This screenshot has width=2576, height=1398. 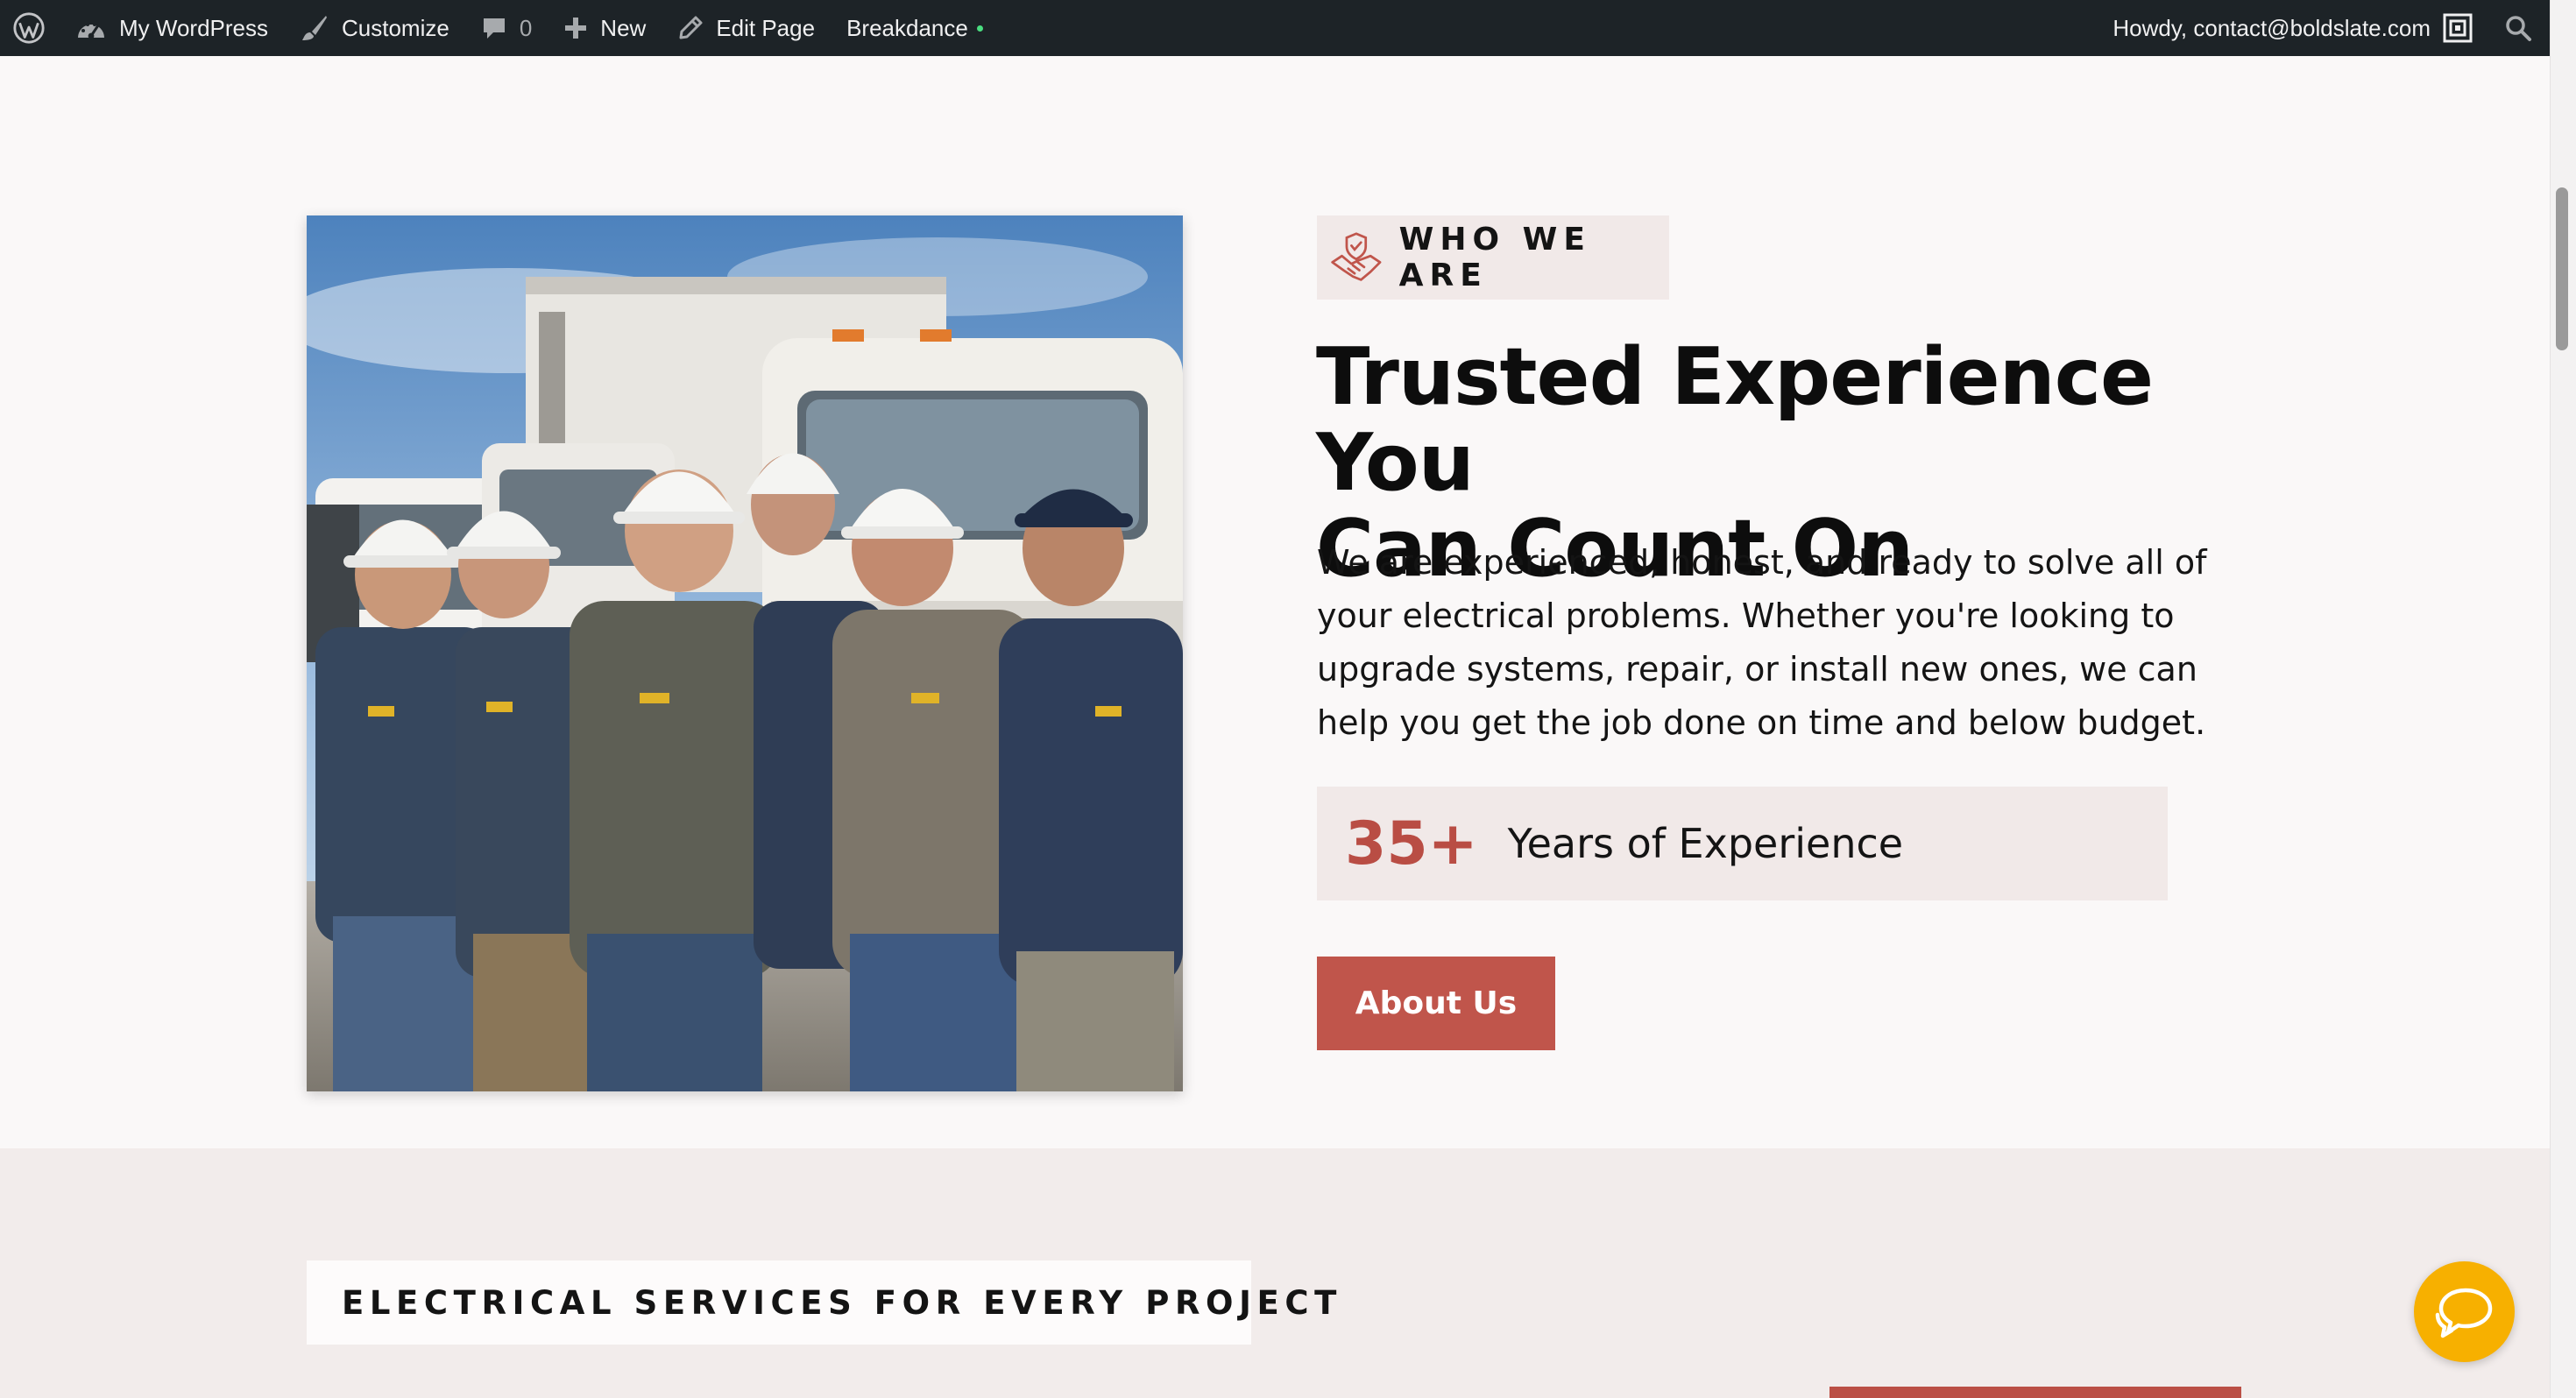 I want to click on stat-value: 35+, so click(x=1411, y=843).